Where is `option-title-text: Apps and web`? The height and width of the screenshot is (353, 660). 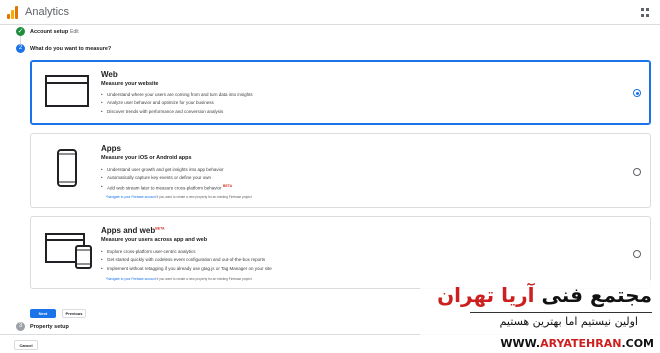
option-title-text: Apps and web is located at coordinates (128, 230).